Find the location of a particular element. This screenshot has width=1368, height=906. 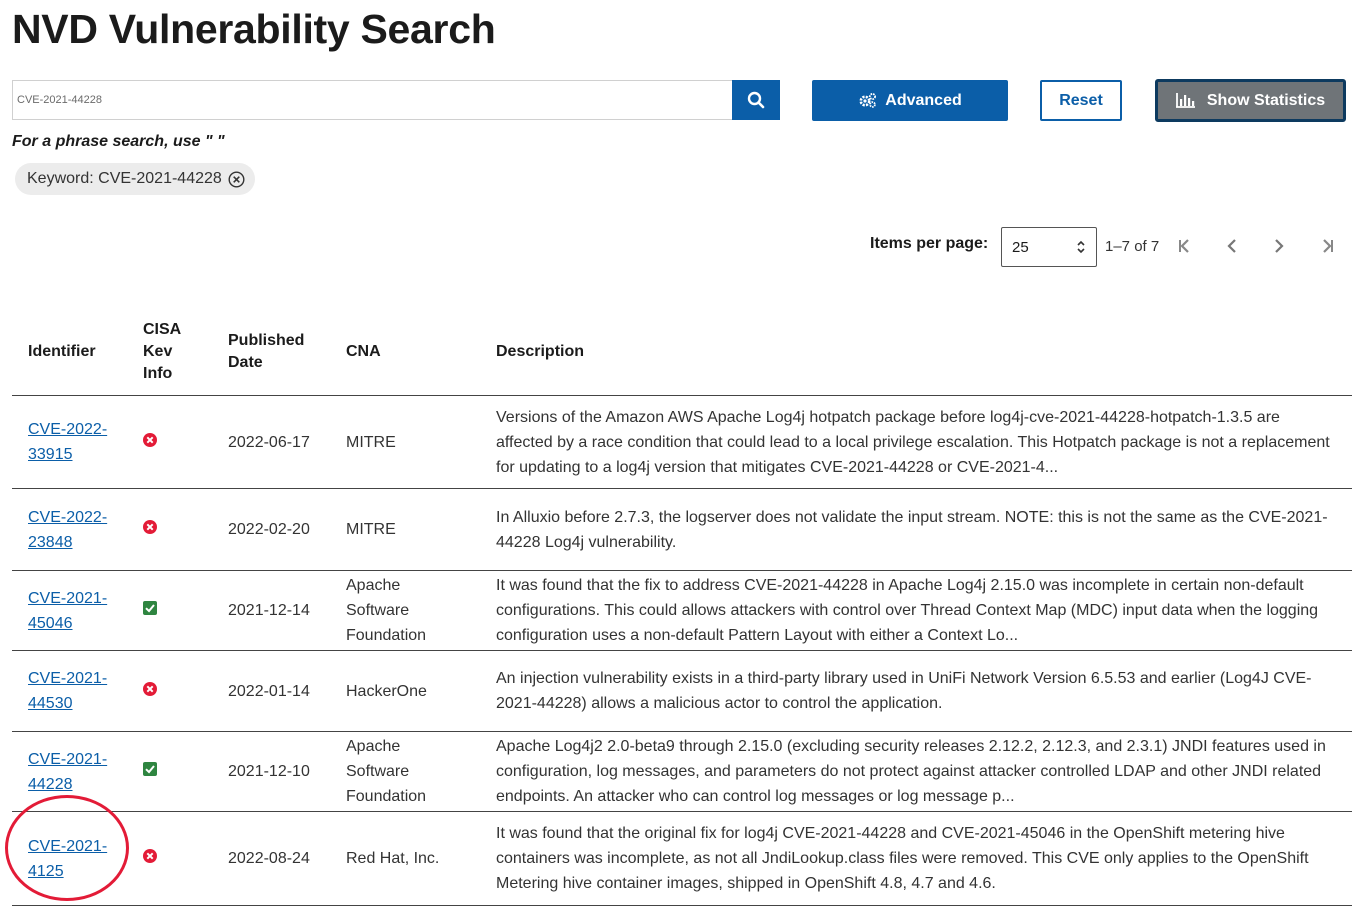

items-per-page-value: 25 is located at coordinates (1020, 247).